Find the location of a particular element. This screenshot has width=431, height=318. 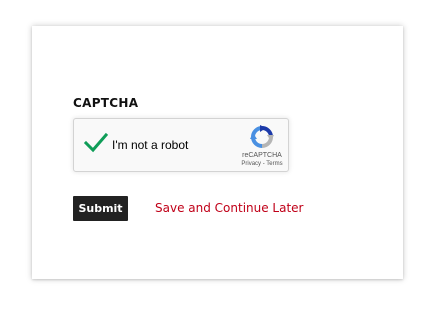

captcha-heading: CAPTCHA is located at coordinates (106, 103).